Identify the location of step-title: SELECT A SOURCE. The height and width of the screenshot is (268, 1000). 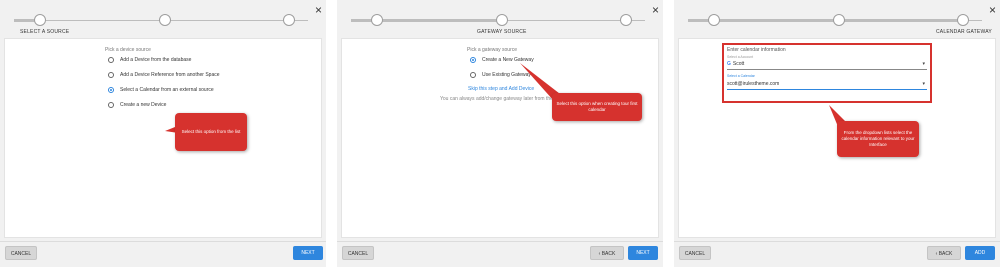
(45, 32).